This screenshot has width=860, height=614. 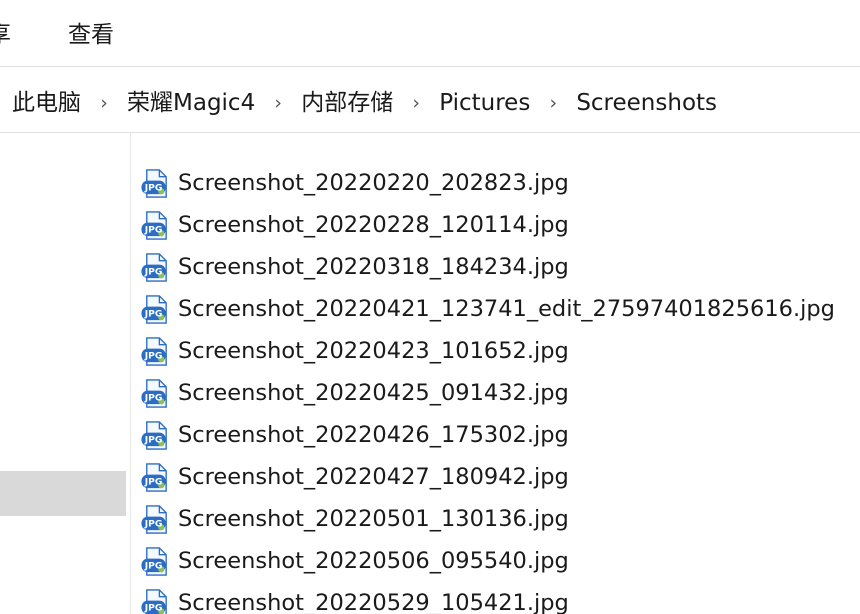 I want to click on file-item: JPG Screenshot_20220220_202823.jpg, so click(x=487, y=183).